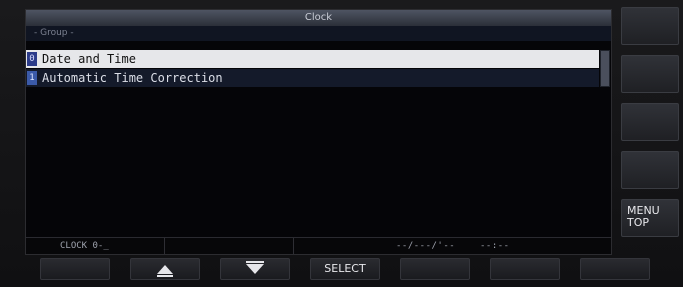 The image size is (683, 287). What do you see at coordinates (605, 68) in the screenshot?
I see `scrollbar` at bounding box center [605, 68].